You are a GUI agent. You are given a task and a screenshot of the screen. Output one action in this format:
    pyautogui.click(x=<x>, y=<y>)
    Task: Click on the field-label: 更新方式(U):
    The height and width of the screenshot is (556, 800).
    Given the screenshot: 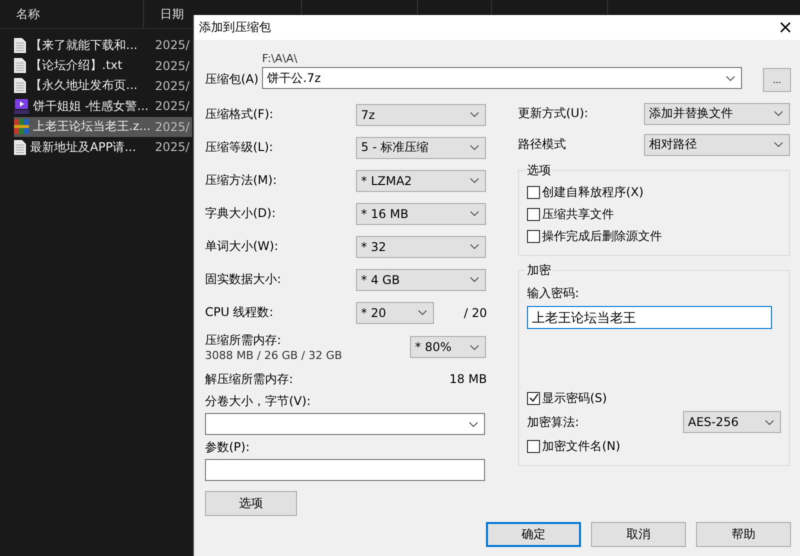 What is the action you would take?
    pyautogui.click(x=553, y=113)
    